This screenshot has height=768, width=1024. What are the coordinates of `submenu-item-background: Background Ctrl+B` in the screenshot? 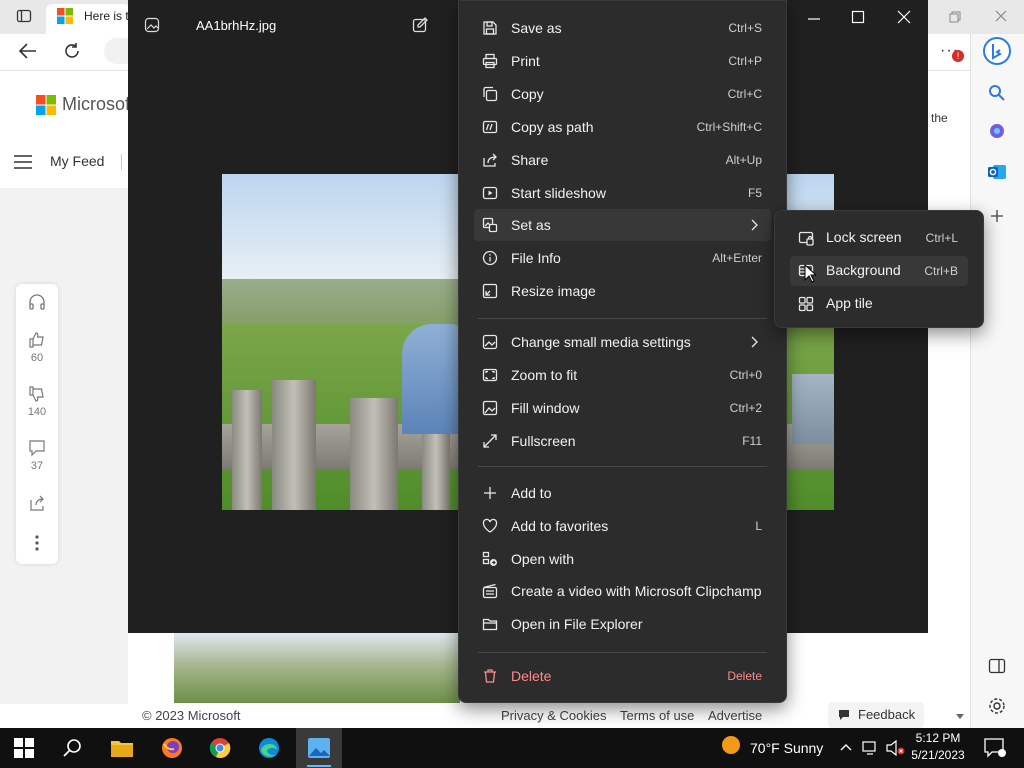 It's located at (879, 271).